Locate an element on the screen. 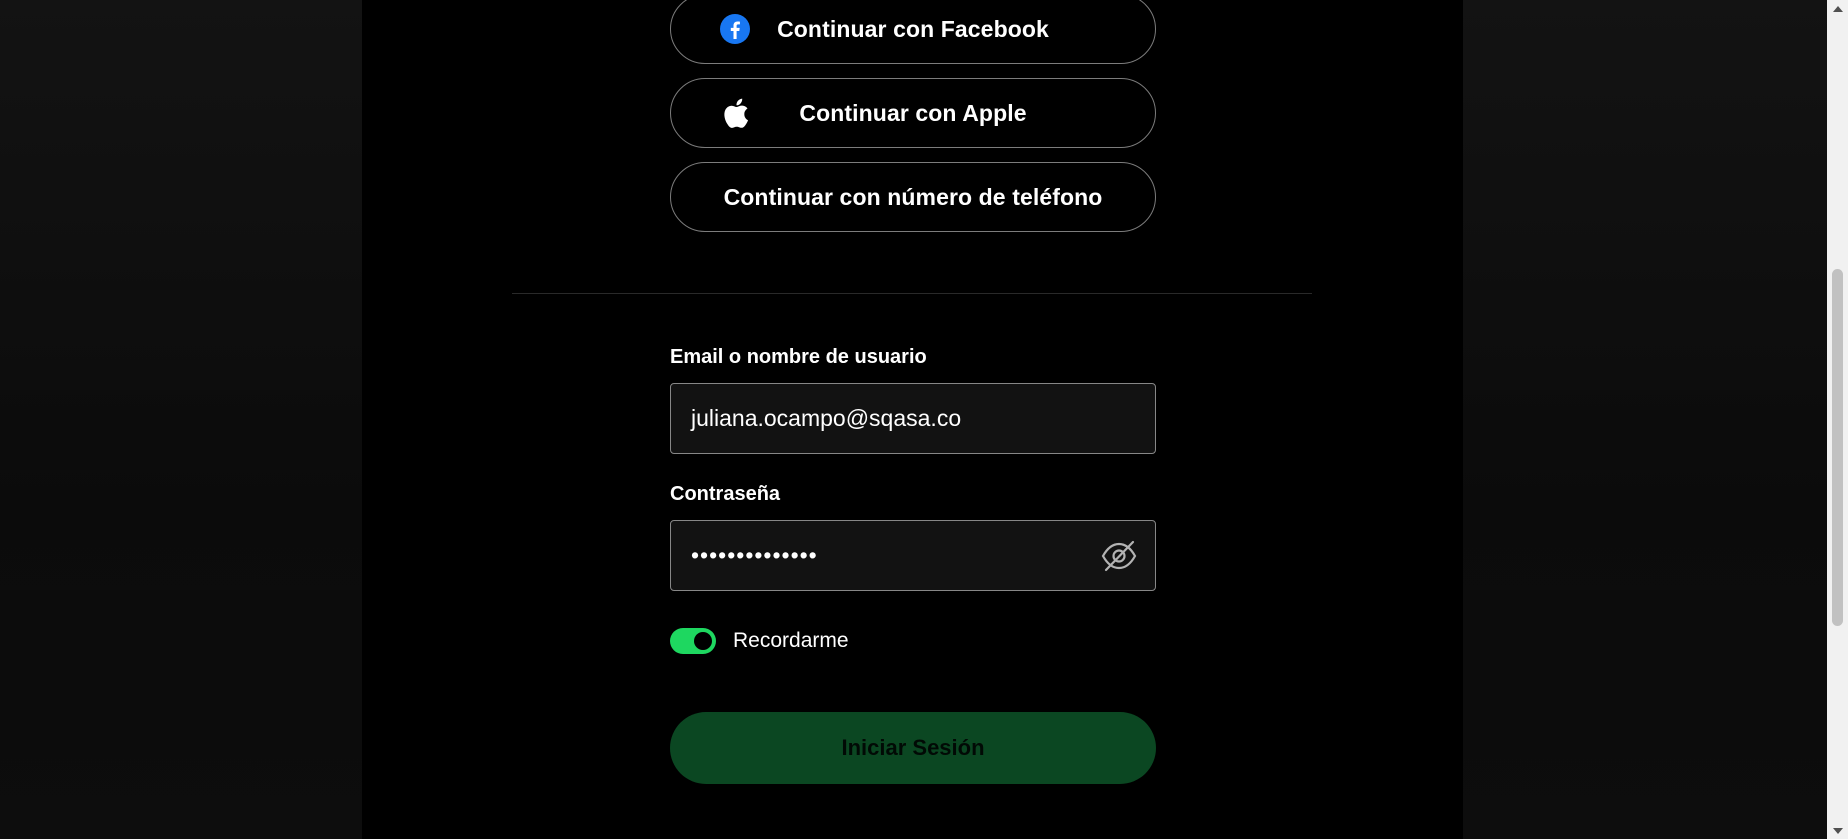  facebook-icon is located at coordinates (735, 29).